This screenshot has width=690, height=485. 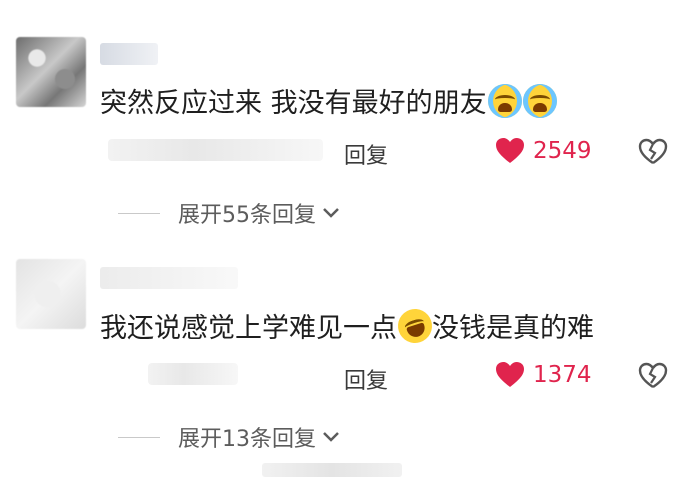 What do you see at coordinates (247, 439) in the screenshot?
I see `expand-replies-label: 展开13条回复` at bounding box center [247, 439].